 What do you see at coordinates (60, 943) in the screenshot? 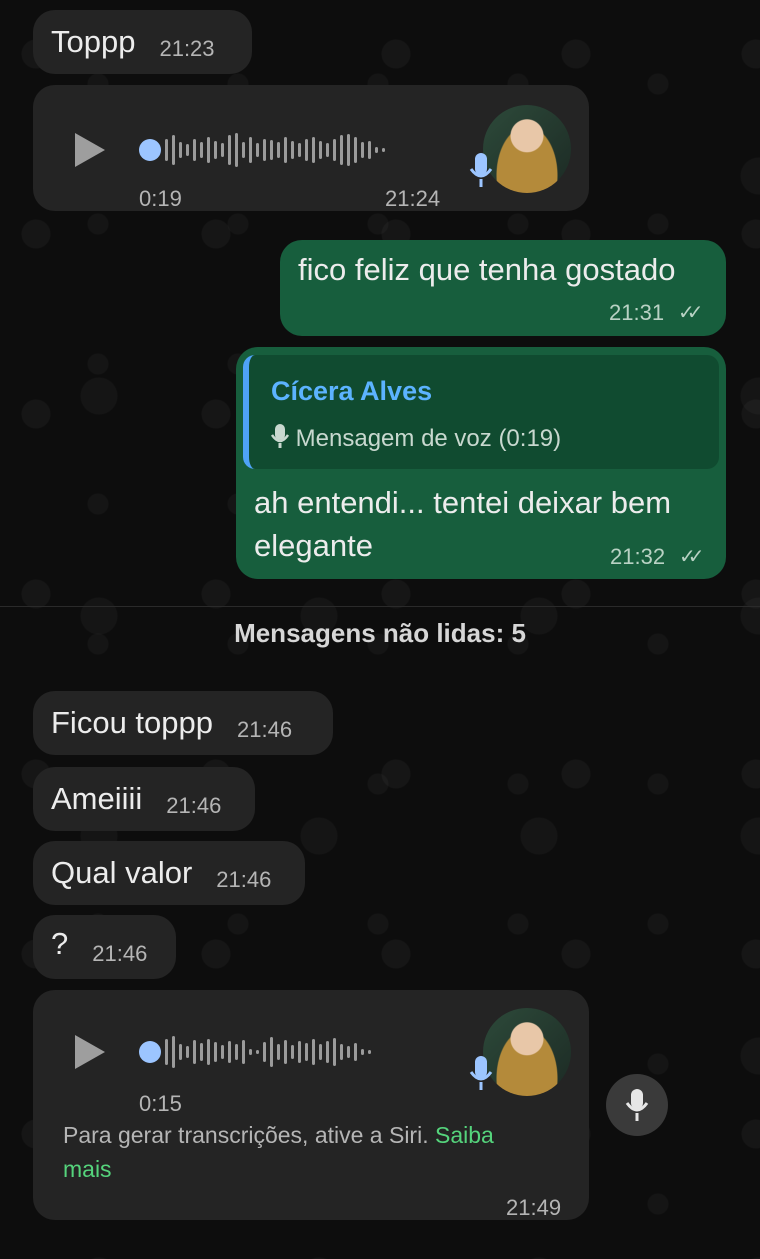
I see `message-text: ?` at bounding box center [60, 943].